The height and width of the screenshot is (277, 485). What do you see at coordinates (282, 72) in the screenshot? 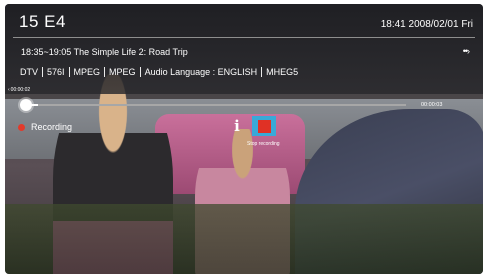
I see `info-mheg: MHEG5` at bounding box center [282, 72].